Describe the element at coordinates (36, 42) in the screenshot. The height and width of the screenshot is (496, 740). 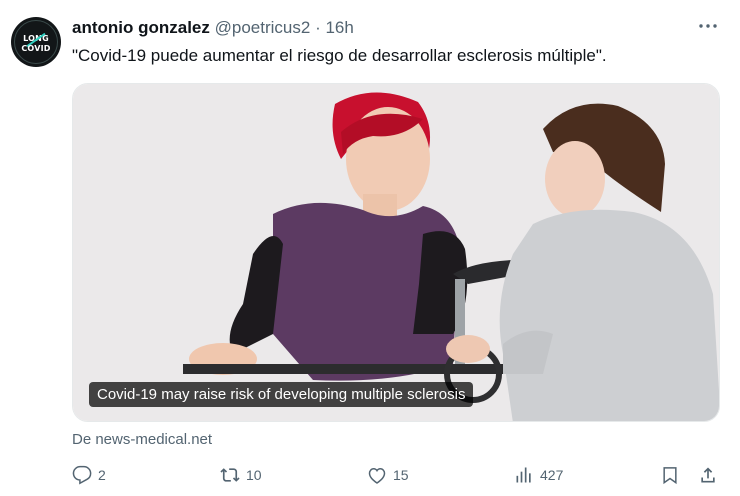
I see `avatar: LONG COVID` at that location.